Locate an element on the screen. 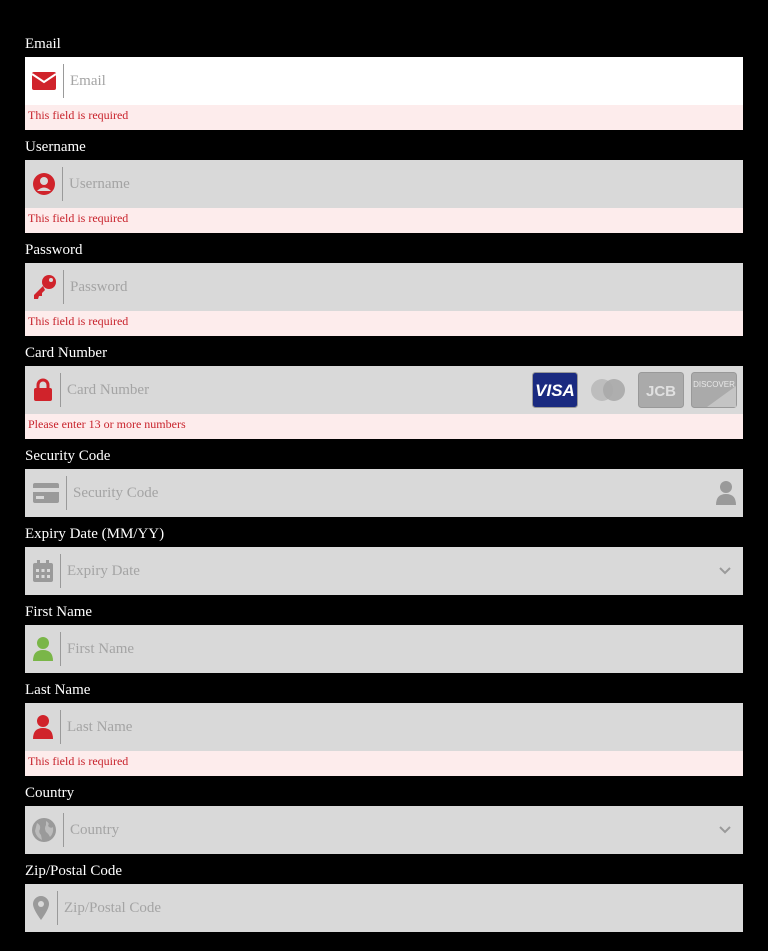  expiry-label: Expiry Date (MM/YY) is located at coordinates (95, 534).